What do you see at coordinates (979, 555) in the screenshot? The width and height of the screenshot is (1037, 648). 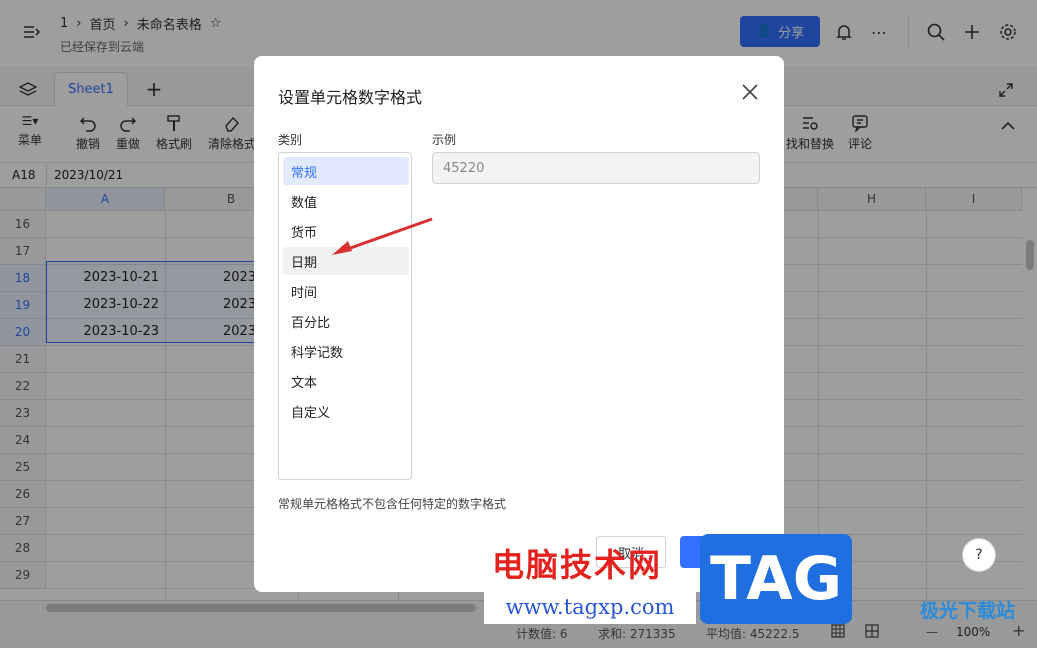 I see `help-icon: ?` at bounding box center [979, 555].